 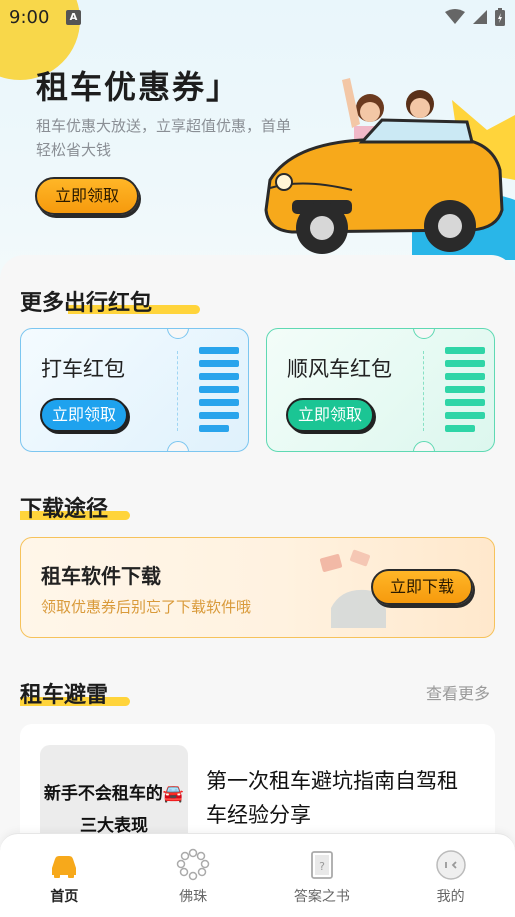 I want to click on battery-icon, so click(x=500, y=17).